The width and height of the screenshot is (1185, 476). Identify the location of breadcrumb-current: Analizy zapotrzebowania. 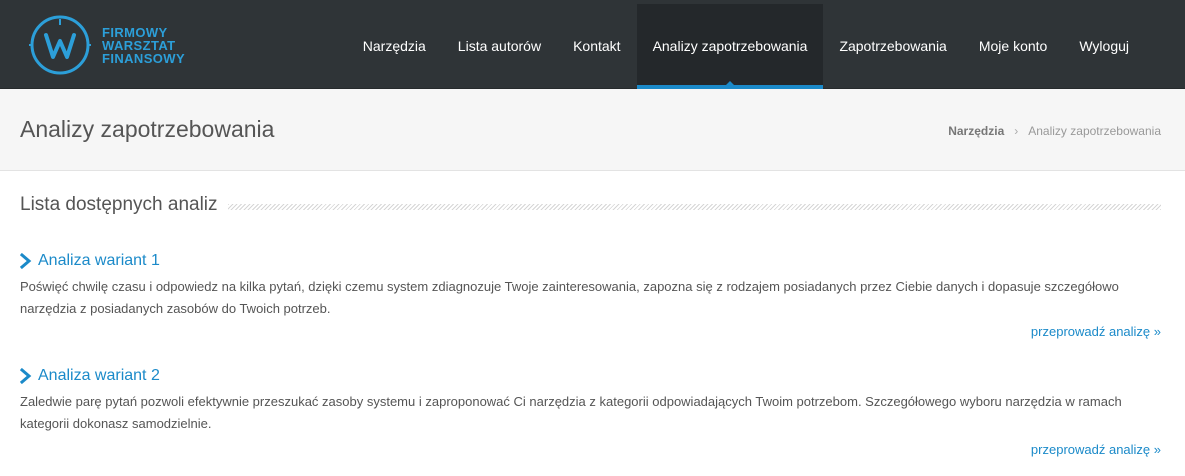
(1094, 131).